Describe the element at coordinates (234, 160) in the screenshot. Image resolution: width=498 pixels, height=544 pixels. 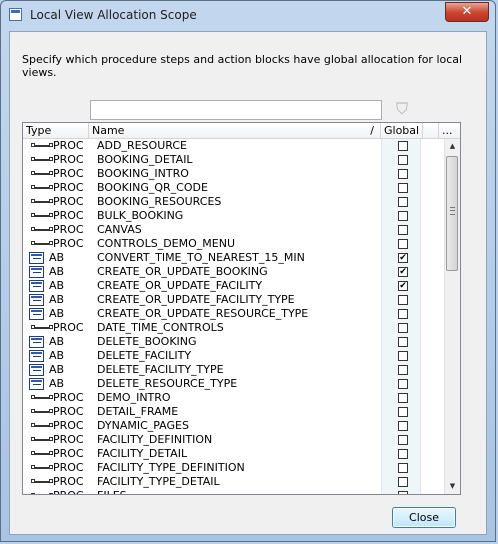
I see `table-row: PROC BOOKING_DETAIL` at that location.